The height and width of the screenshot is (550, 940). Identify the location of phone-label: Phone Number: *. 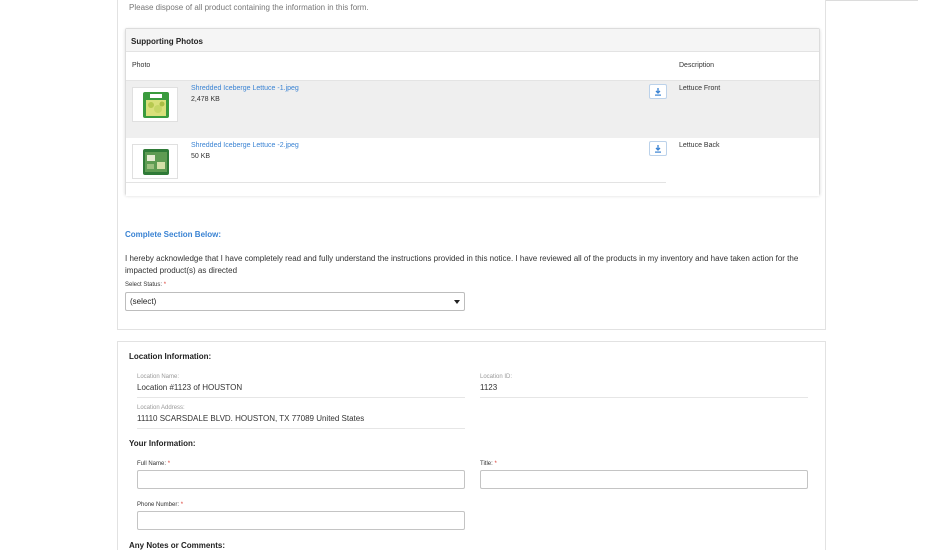
(160, 505).